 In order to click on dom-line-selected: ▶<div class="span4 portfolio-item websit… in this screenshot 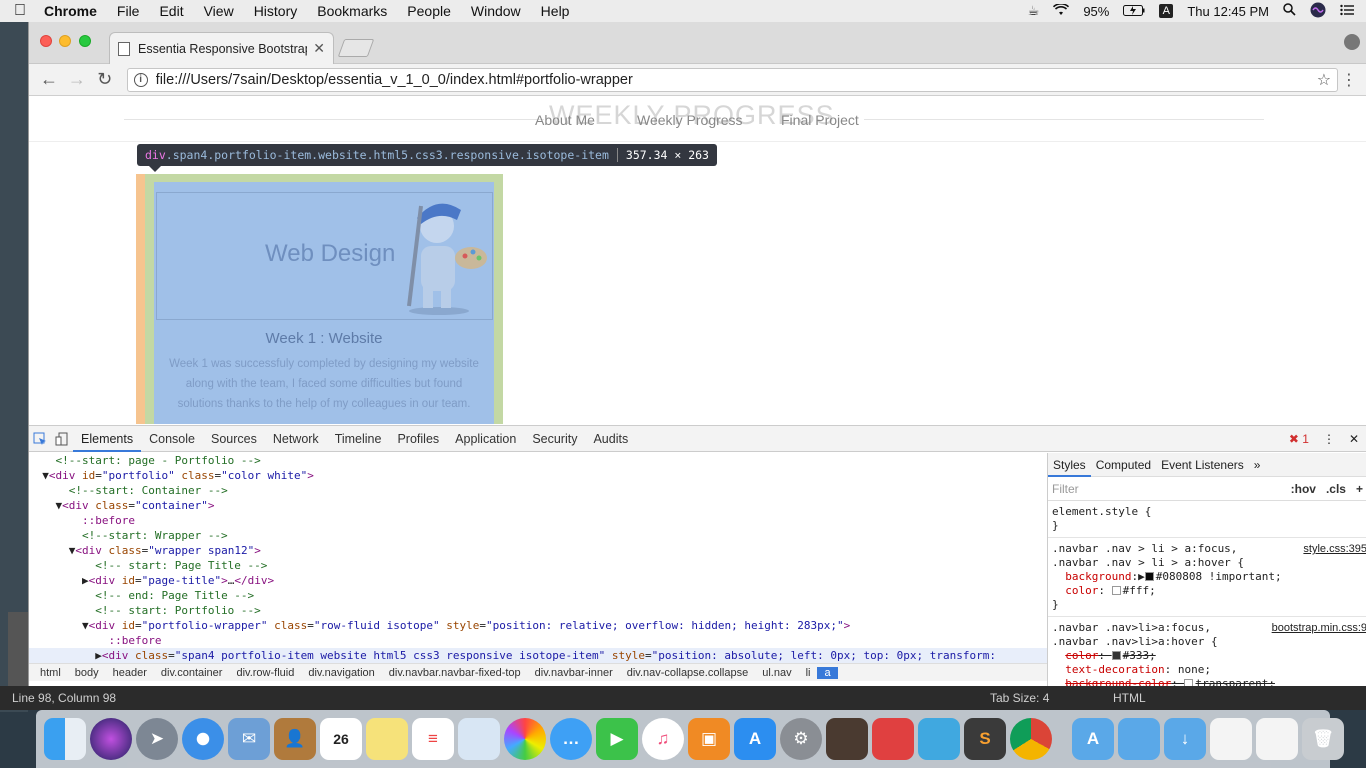, I will do `click(538, 655)`.